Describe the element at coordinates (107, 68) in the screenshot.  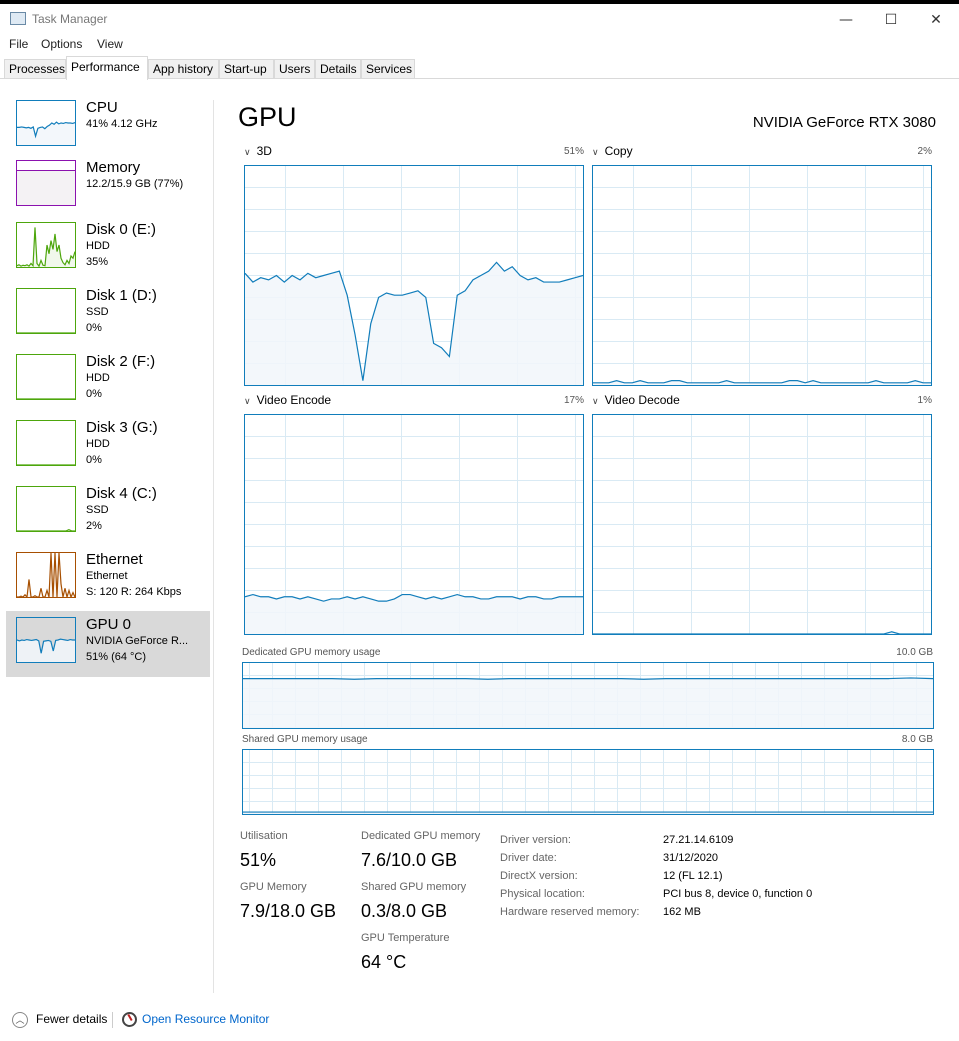
I see `tab-performance: Performance` at that location.